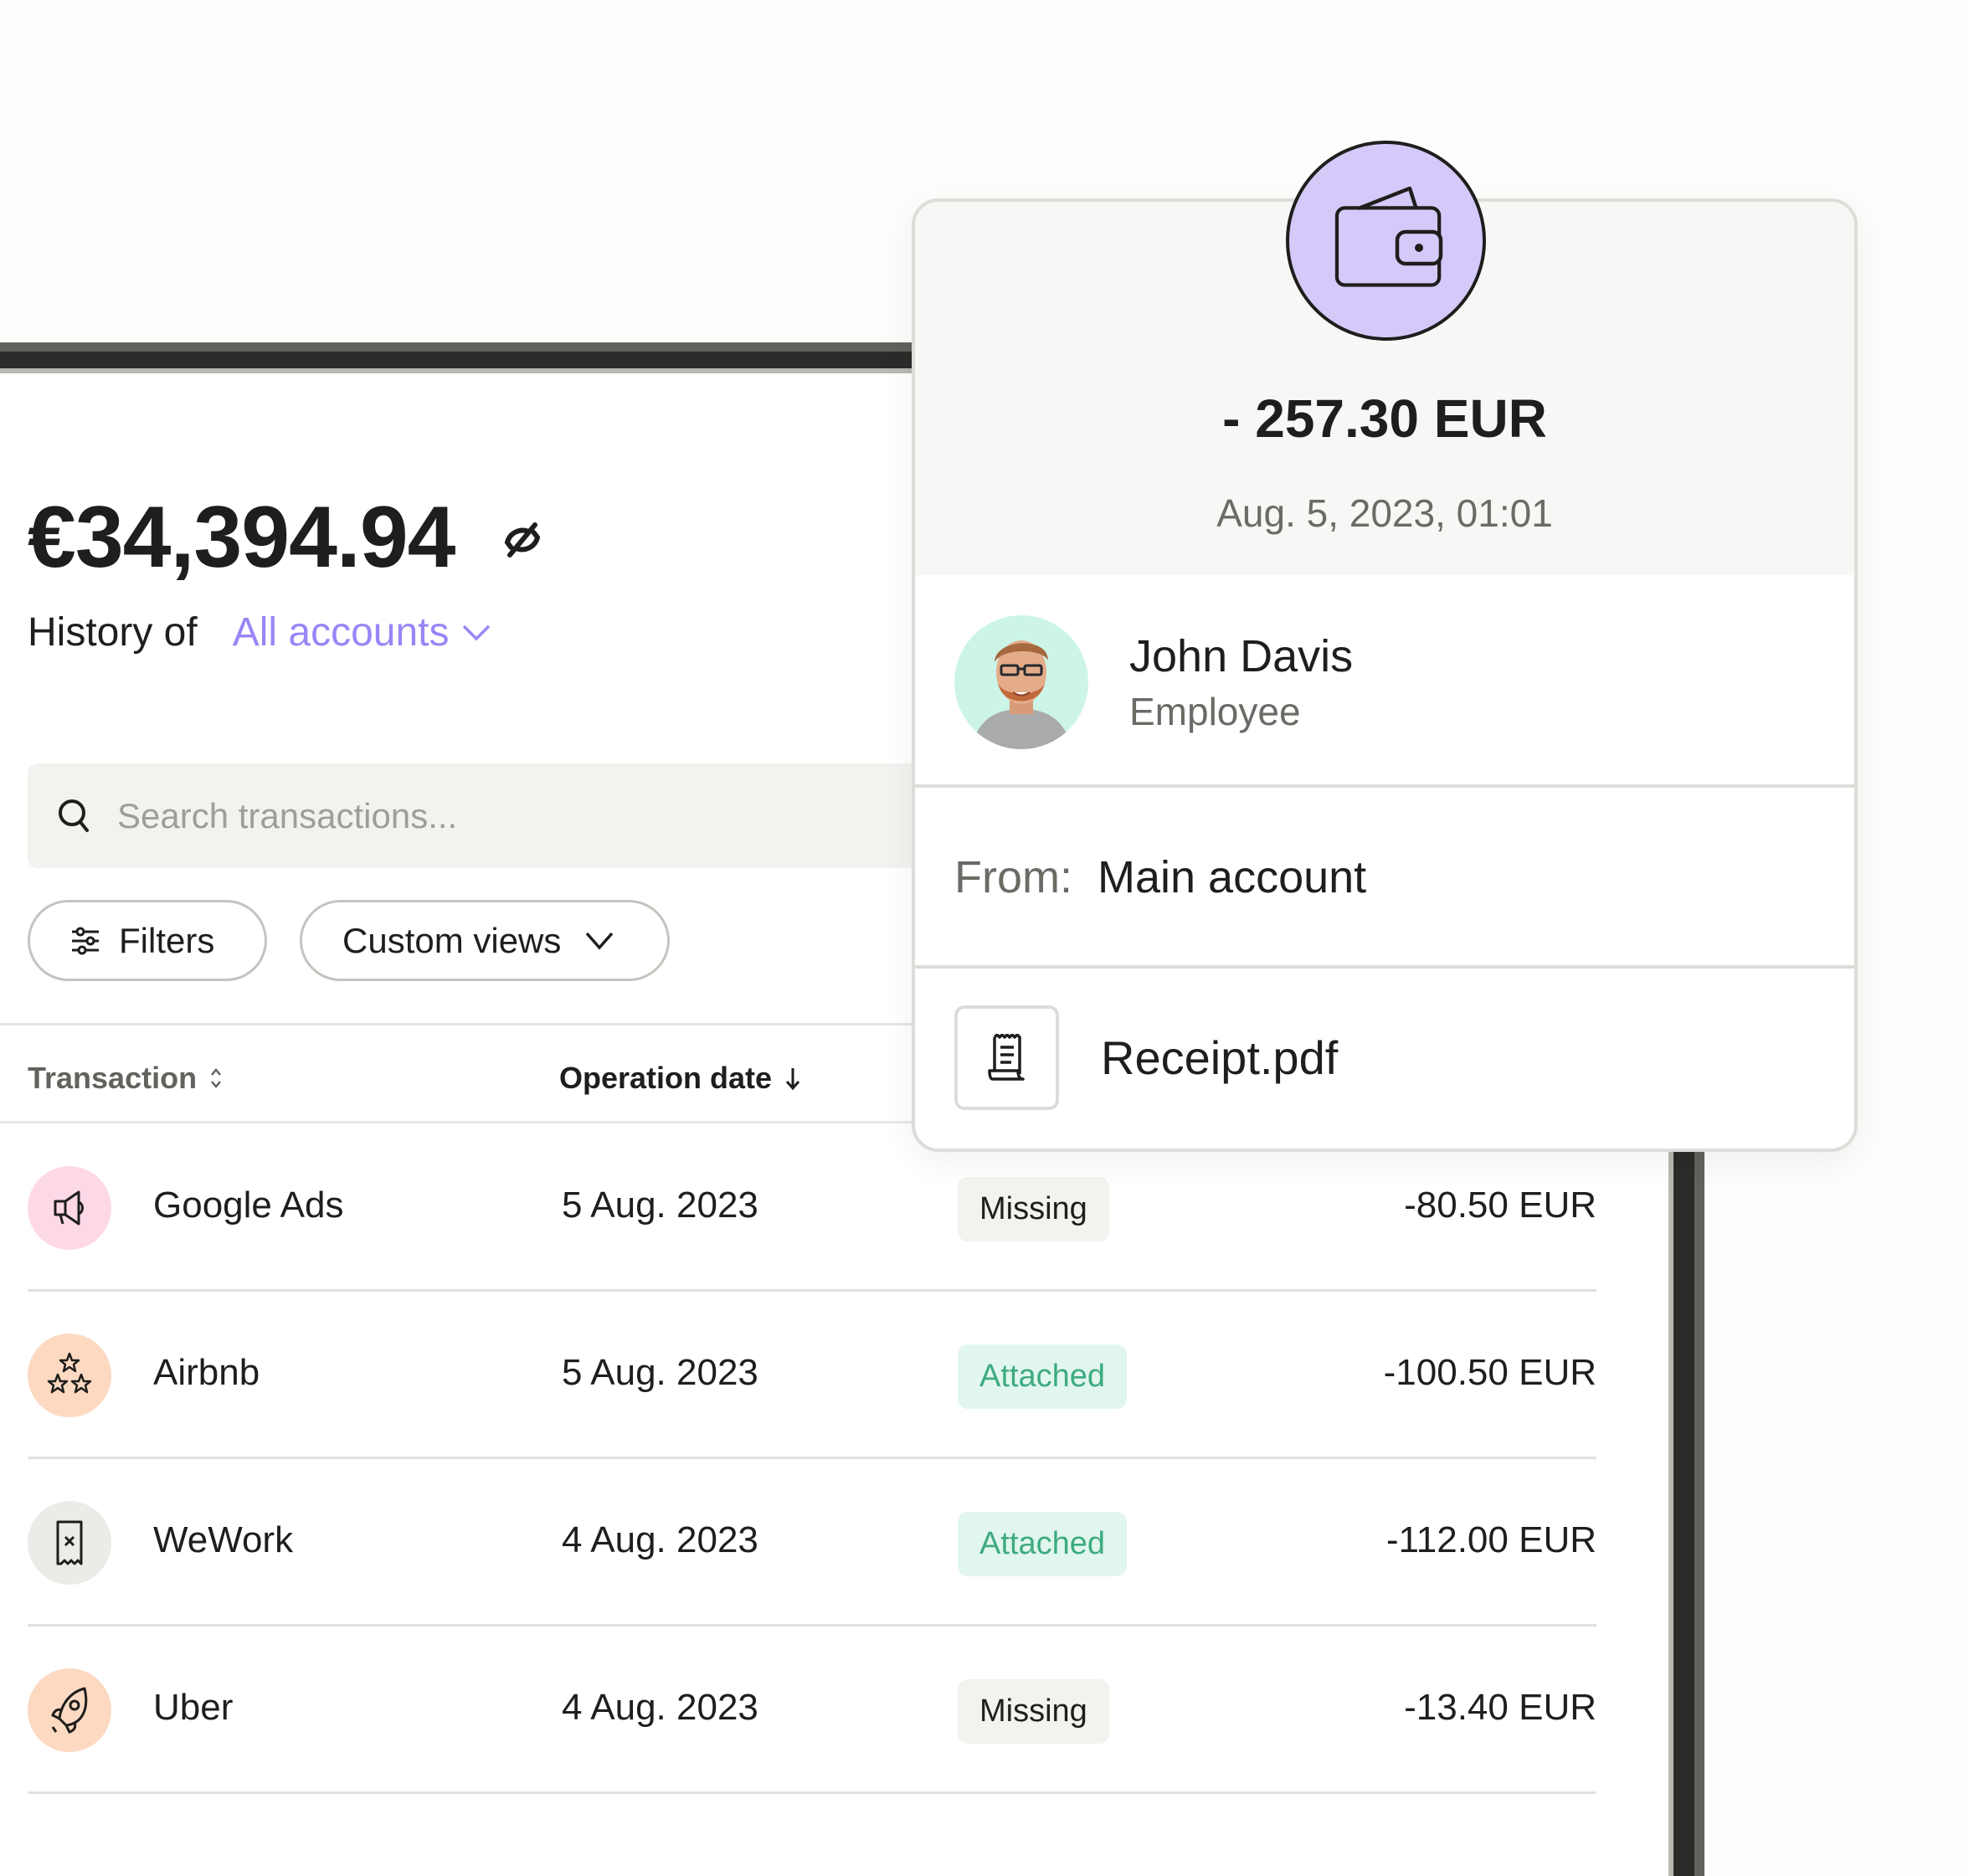  Describe the element at coordinates (1215, 711) in the screenshot. I see `person-role: Employee` at that location.